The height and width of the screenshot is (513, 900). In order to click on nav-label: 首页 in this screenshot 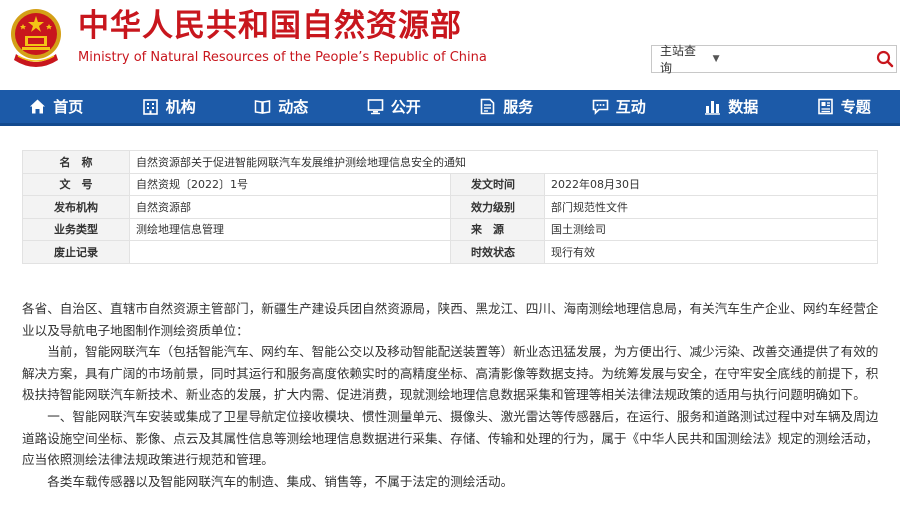, I will do `click(68, 107)`.